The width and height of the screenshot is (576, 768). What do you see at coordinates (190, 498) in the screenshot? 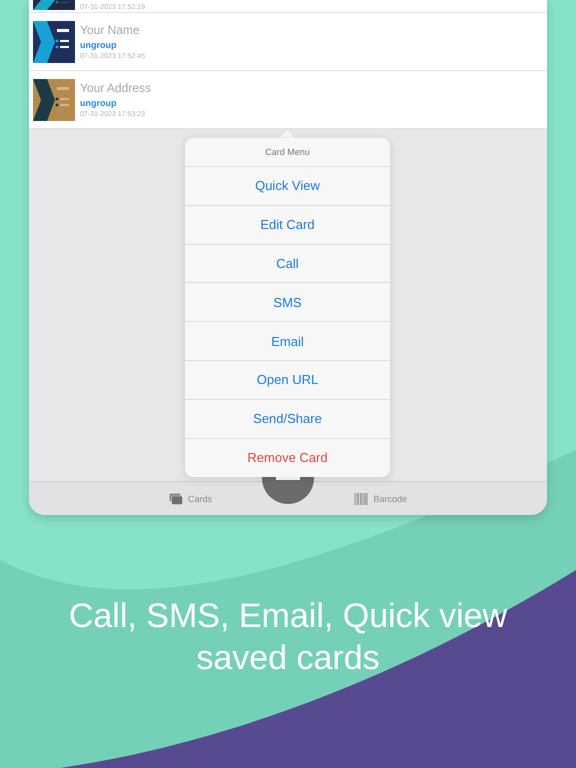
I see `tab-item: Cards` at bounding box center [190, 498].